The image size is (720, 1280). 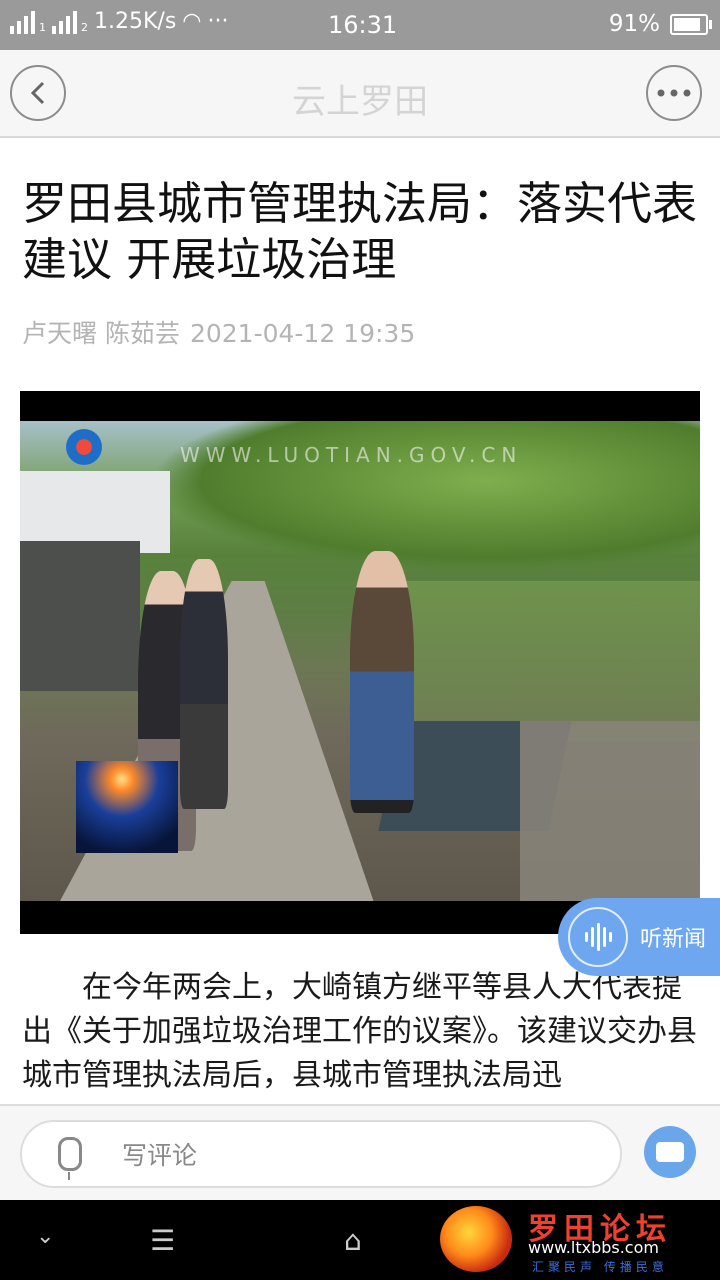 What do you see at coordinates (218, 21) in the screenshot?
I see `more-notifications: ···` at bounding box center [218, 21].